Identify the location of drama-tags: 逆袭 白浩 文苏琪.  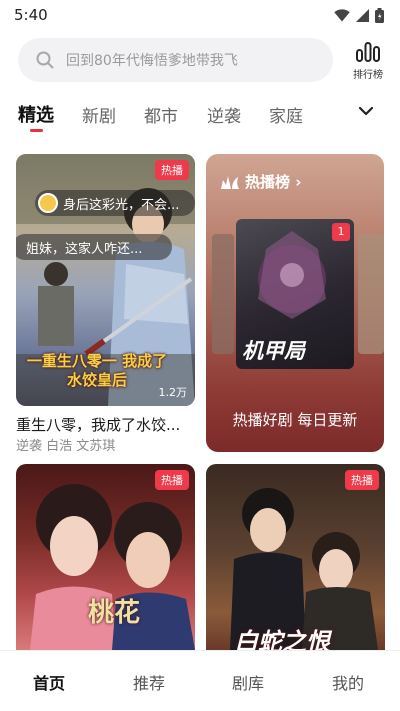
(66, 446).